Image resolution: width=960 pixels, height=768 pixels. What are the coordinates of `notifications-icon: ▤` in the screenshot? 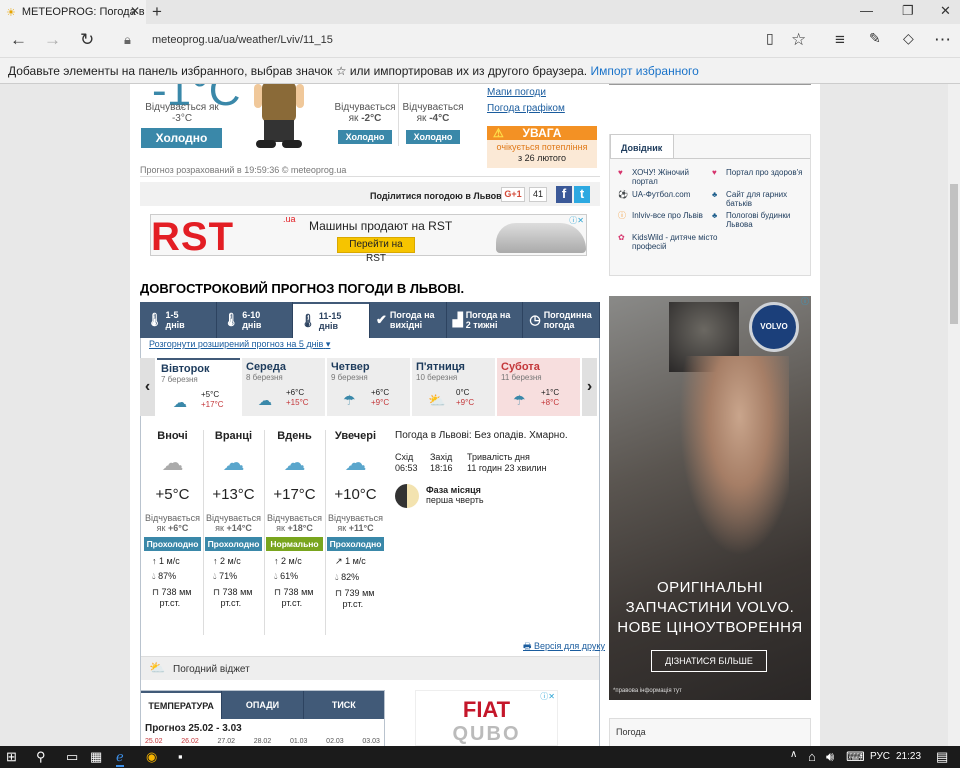 It's located at (942, 757).